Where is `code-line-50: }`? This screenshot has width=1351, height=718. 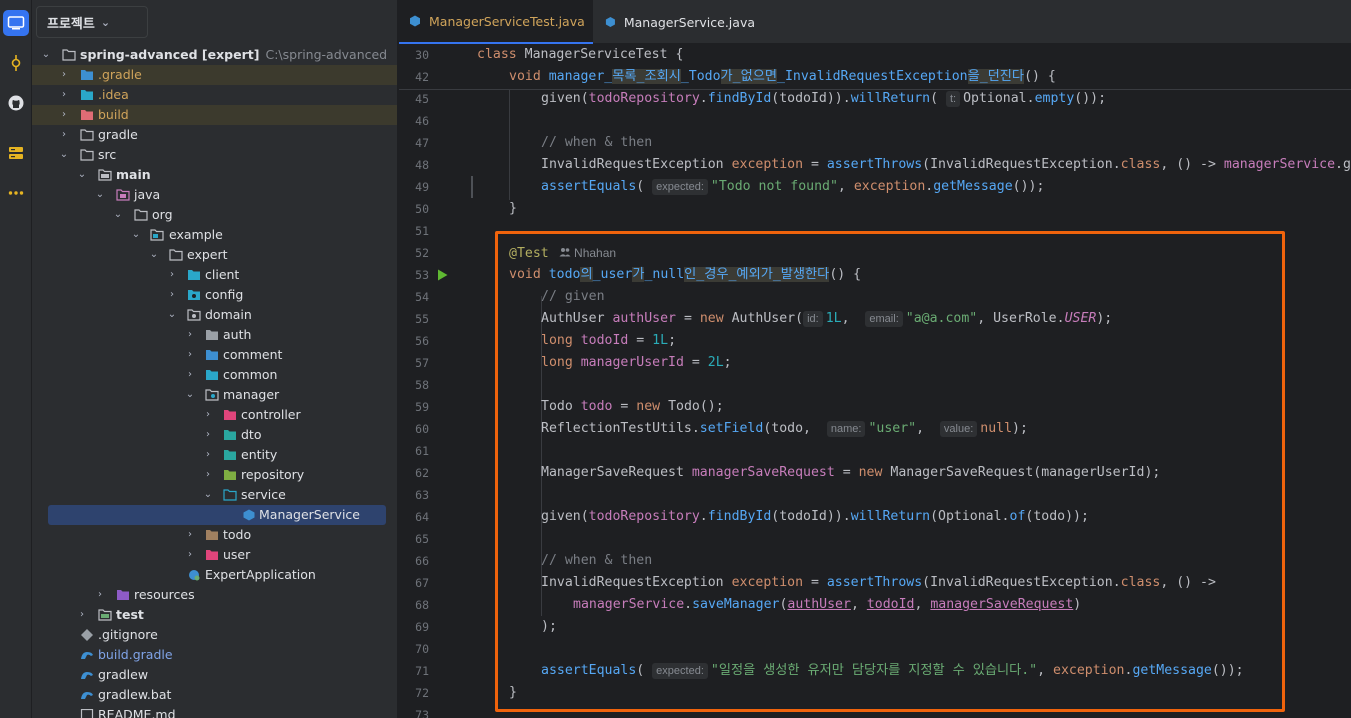
code-line-50: } is located at coordinates (513, 209).